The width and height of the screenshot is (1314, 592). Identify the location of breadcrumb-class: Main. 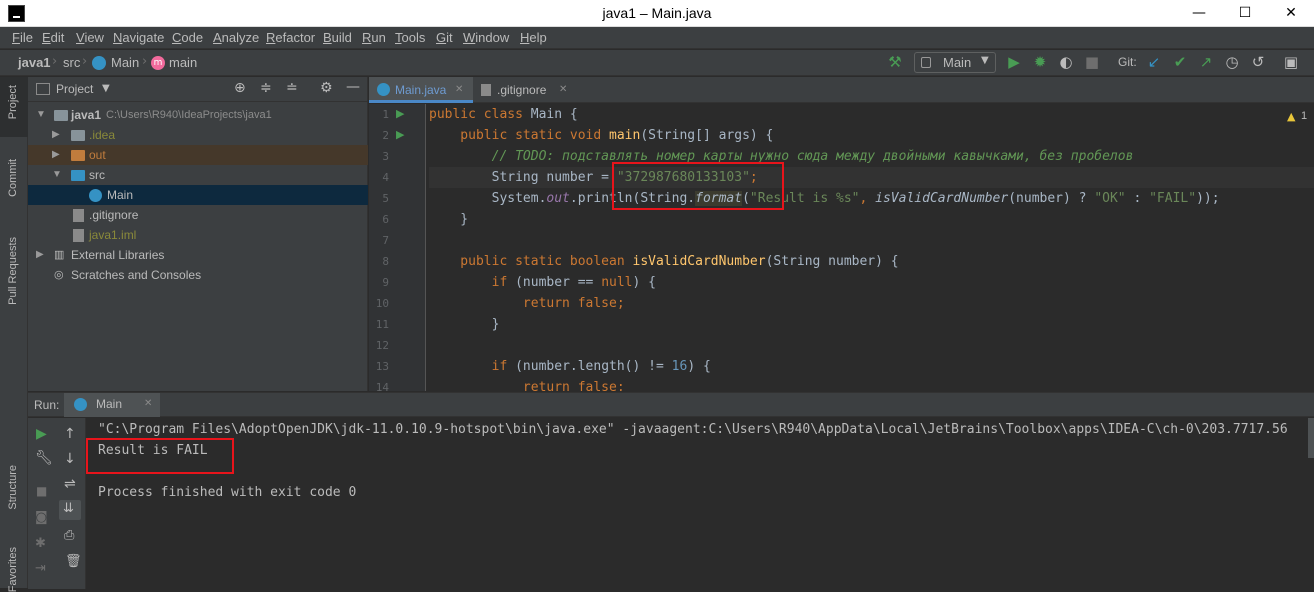
(125, 62).